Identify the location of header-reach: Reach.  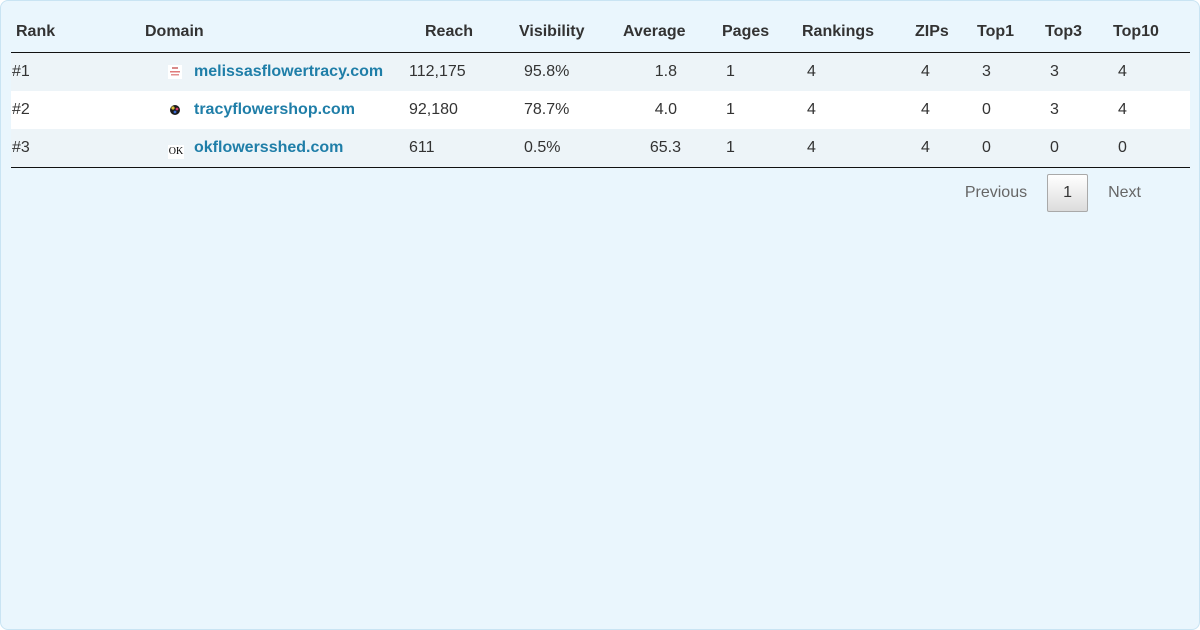
(459, 32).